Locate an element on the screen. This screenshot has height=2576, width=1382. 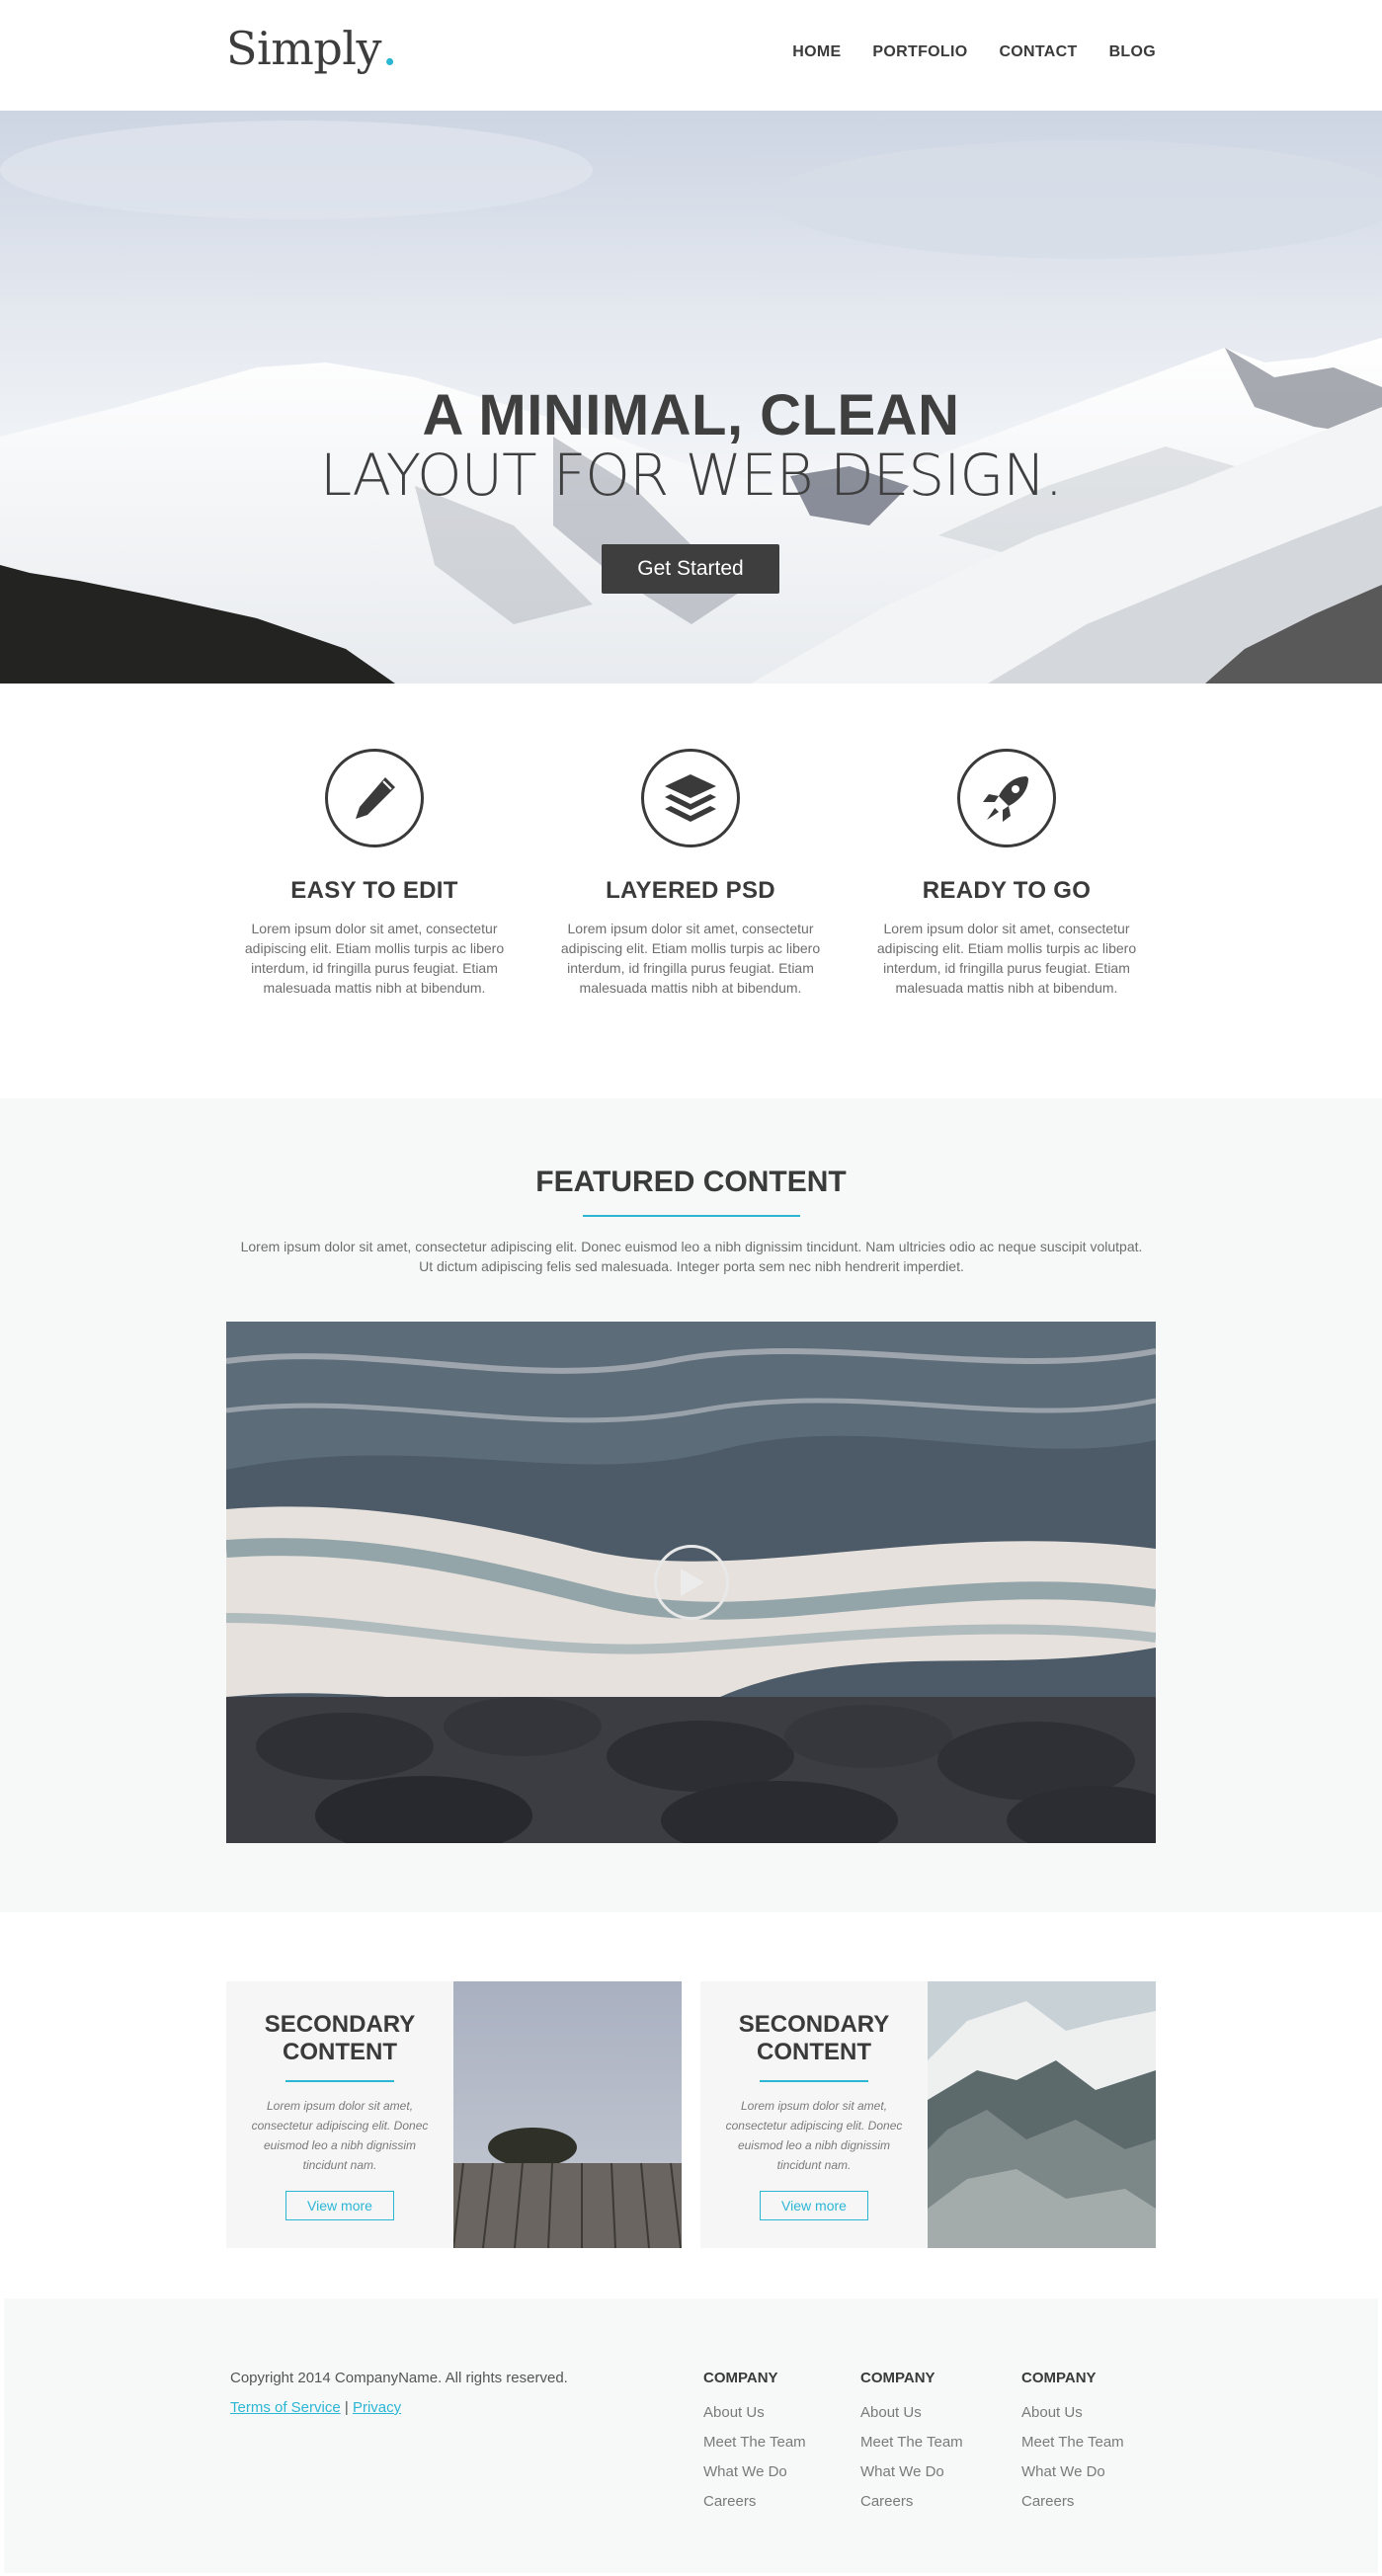
card-image-mountain is located at coordinates (1042, 2114).